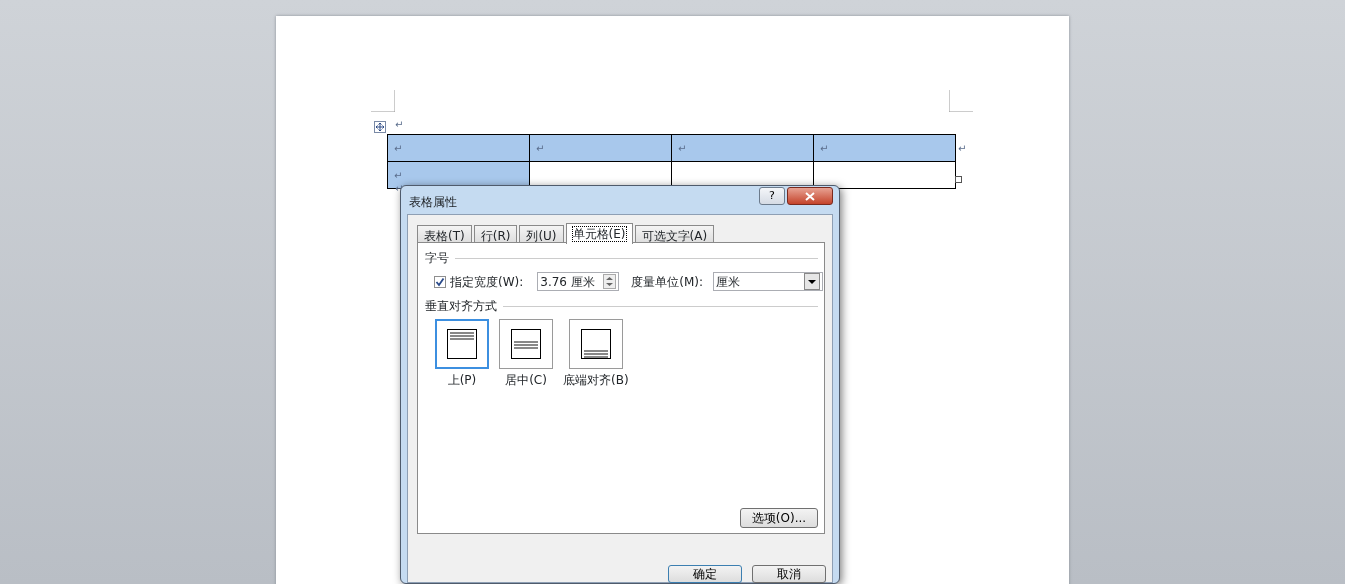 This screenshot has height=584, width=1345. Describe the element at coordinates (599, 233) in the screenshot. I see `tab: 单元格(E)` at that location.